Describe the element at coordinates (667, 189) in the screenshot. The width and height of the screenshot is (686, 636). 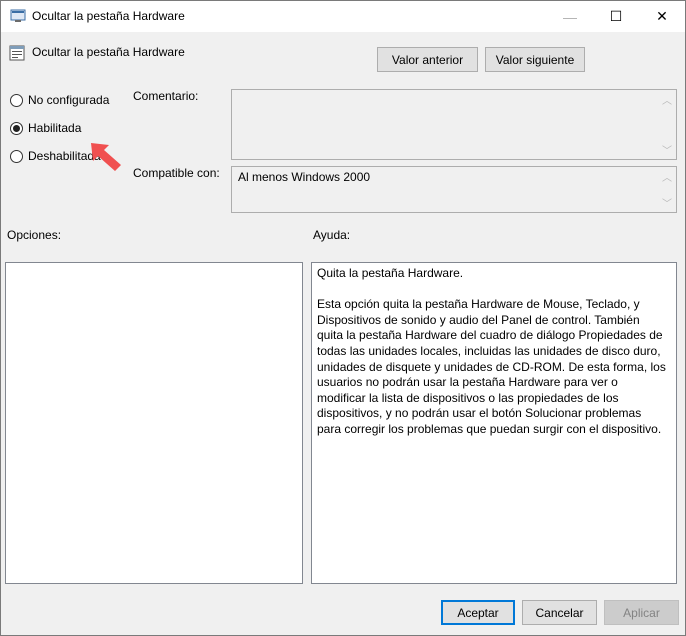
I see `supported-scrollbar: ︿ ﹀` at that location.